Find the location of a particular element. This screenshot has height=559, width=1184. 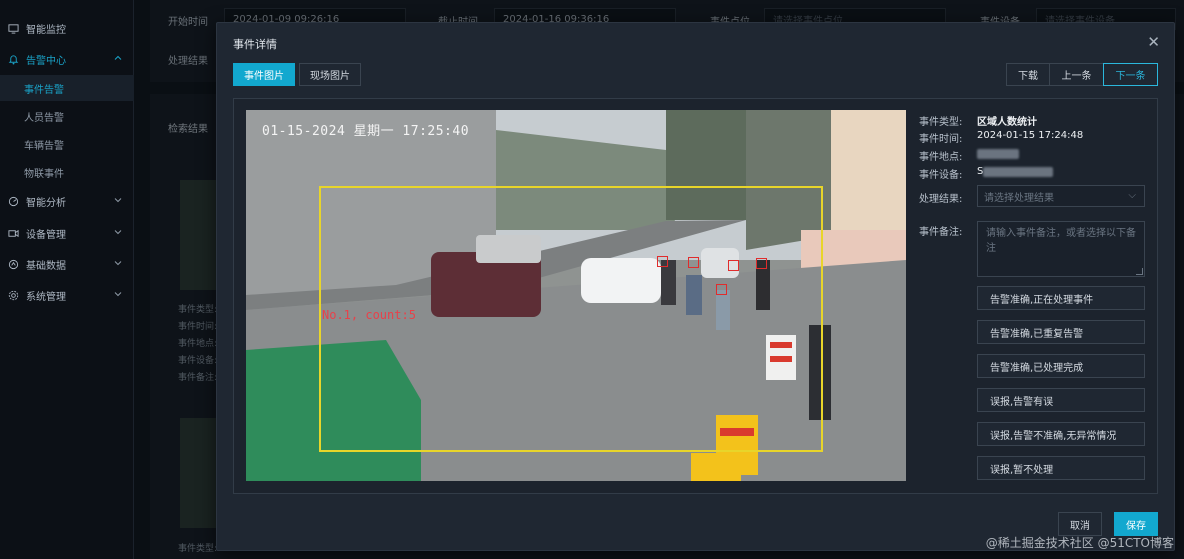

data-icon is located at coordinates (13, 264).